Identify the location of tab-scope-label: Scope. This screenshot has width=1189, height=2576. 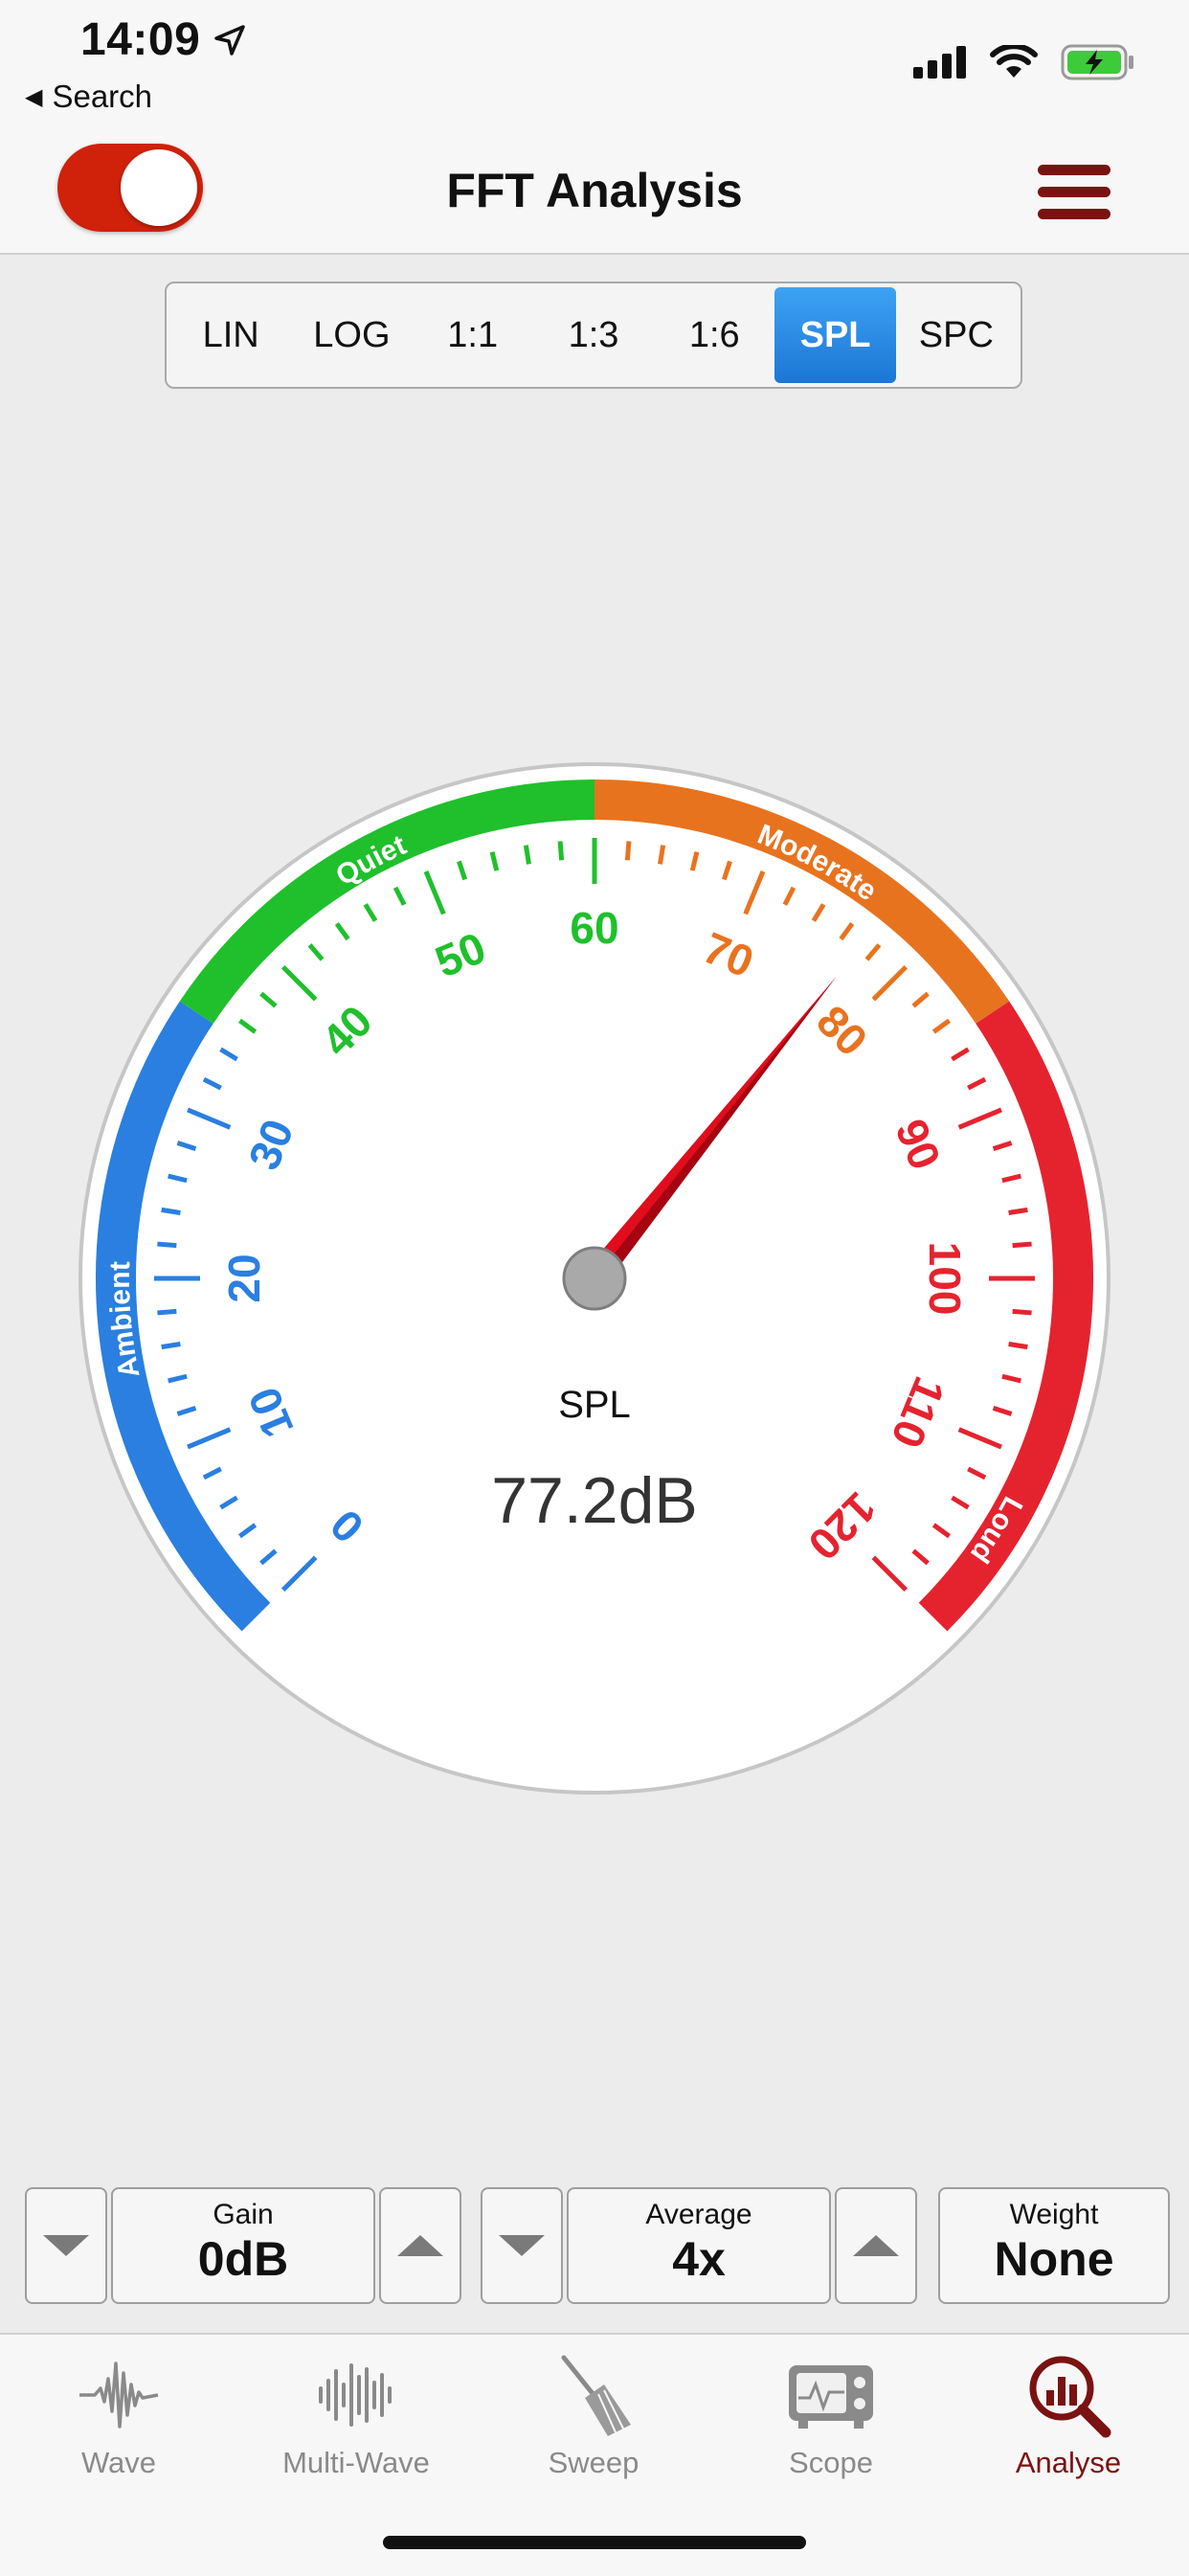
(831, 2462).